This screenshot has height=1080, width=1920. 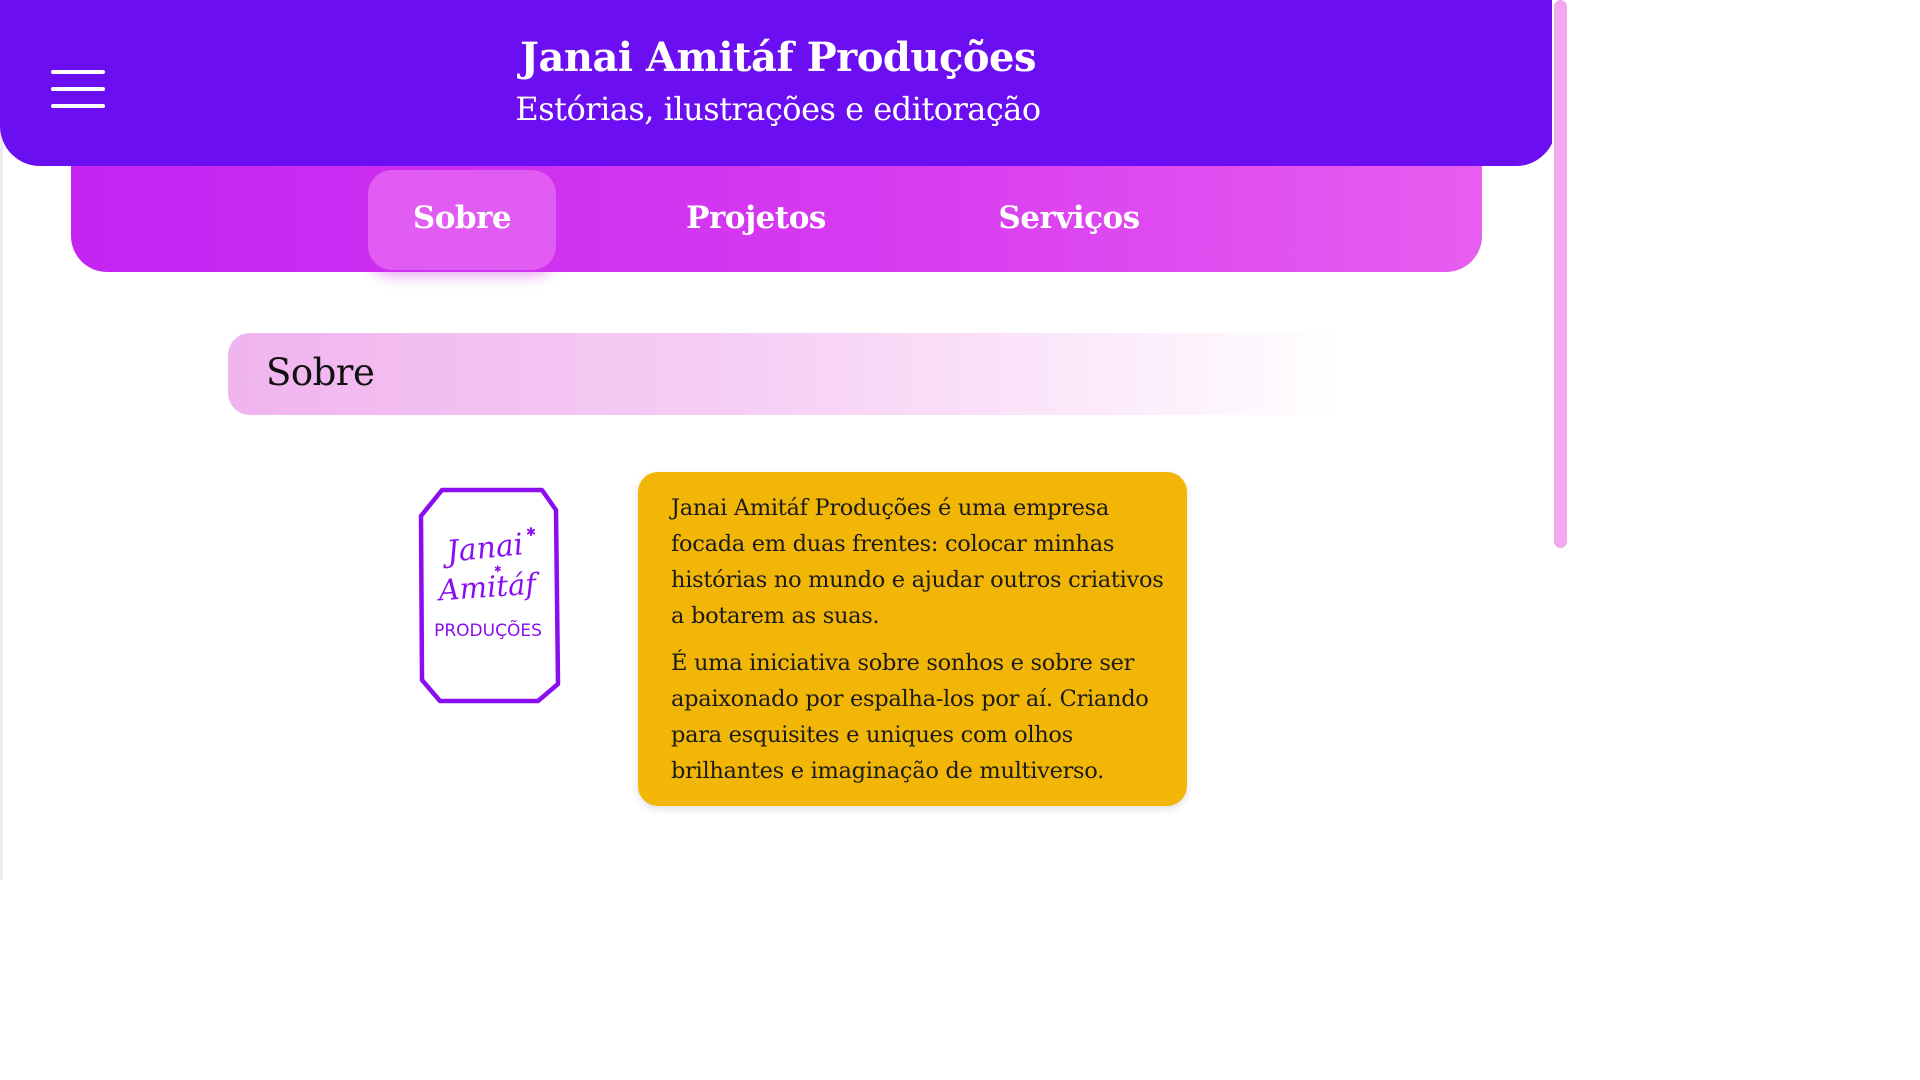 What do you see at coordinates (320, 372) in the screenshot?
I see `section-title: Sobre` at bounding box center [320, 372].